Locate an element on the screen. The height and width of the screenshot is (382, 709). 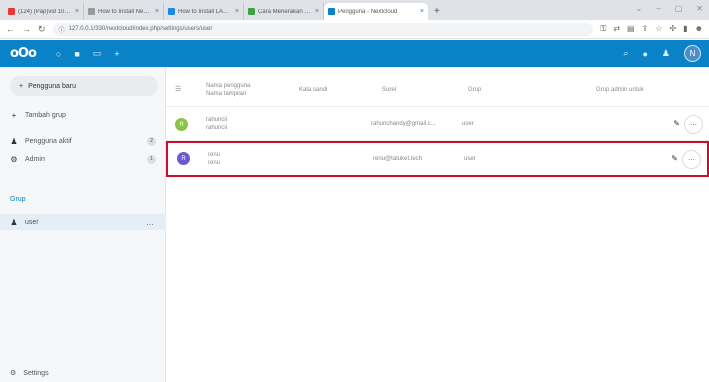
browser-tab: (124) (Pap)vid 10 [12] ... × is located at coordinates (44, 11).